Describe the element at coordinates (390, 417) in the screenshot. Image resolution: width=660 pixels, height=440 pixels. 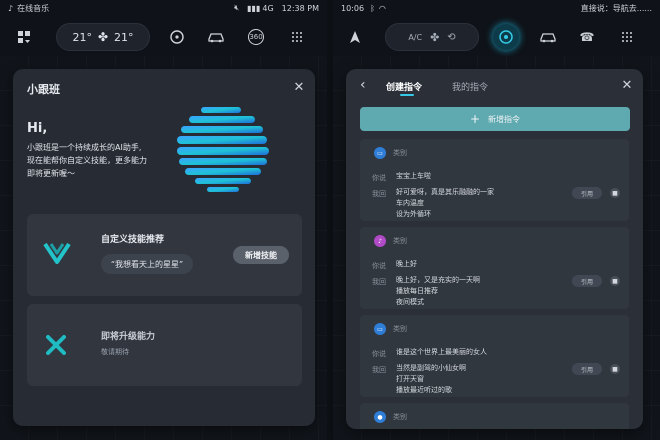
I see `command-header: ● 类别` at that location.